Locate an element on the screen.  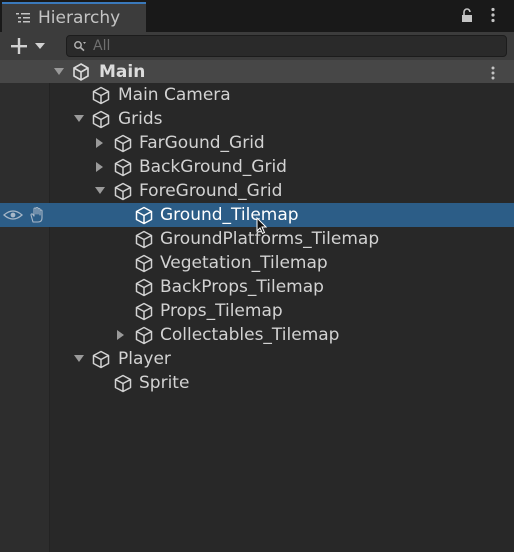
tree-item-main-camera: Main Camera is located at coordinates (257, 95).